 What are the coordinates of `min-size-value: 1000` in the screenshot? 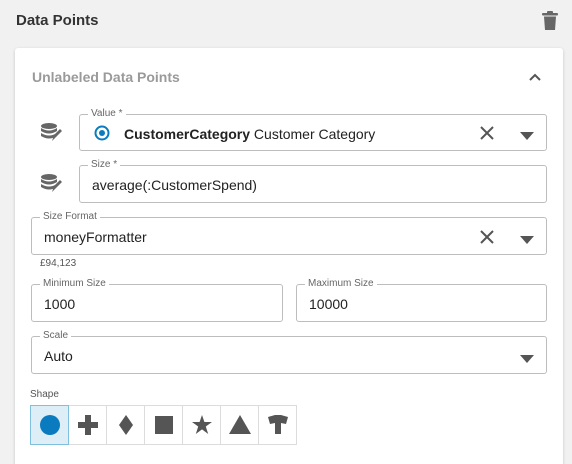 It's located at (60, 304).